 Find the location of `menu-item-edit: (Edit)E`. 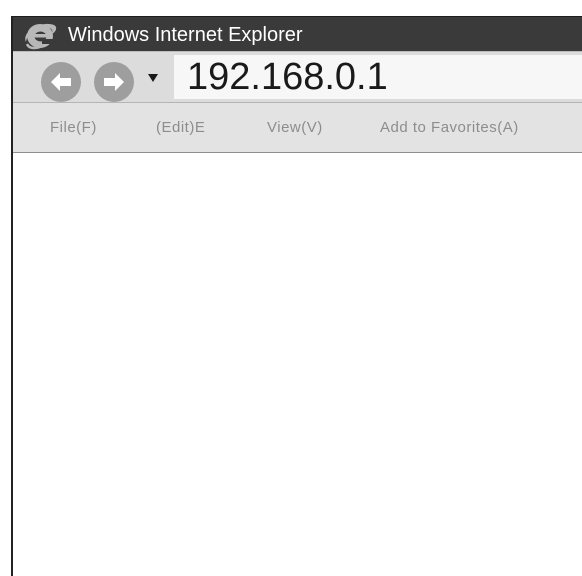

menu-item-edit: (Edit)E is located at coordinates (180, 127).